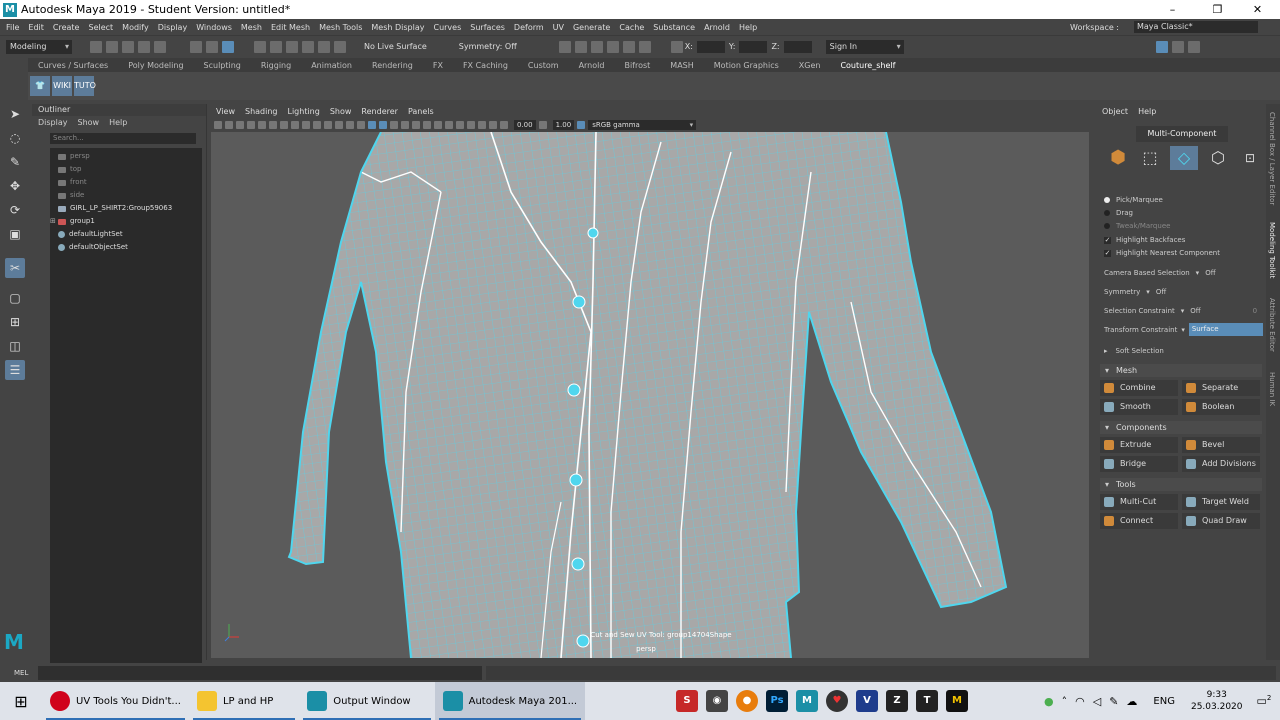 The height and width of the screenshot is (720, 1280). What do you see at coordinates (1144, 240) in the screenshot?
I see `check-highlight-backfaces: ✓ Highlight Backfaces` at bounding box center [1144, 240].